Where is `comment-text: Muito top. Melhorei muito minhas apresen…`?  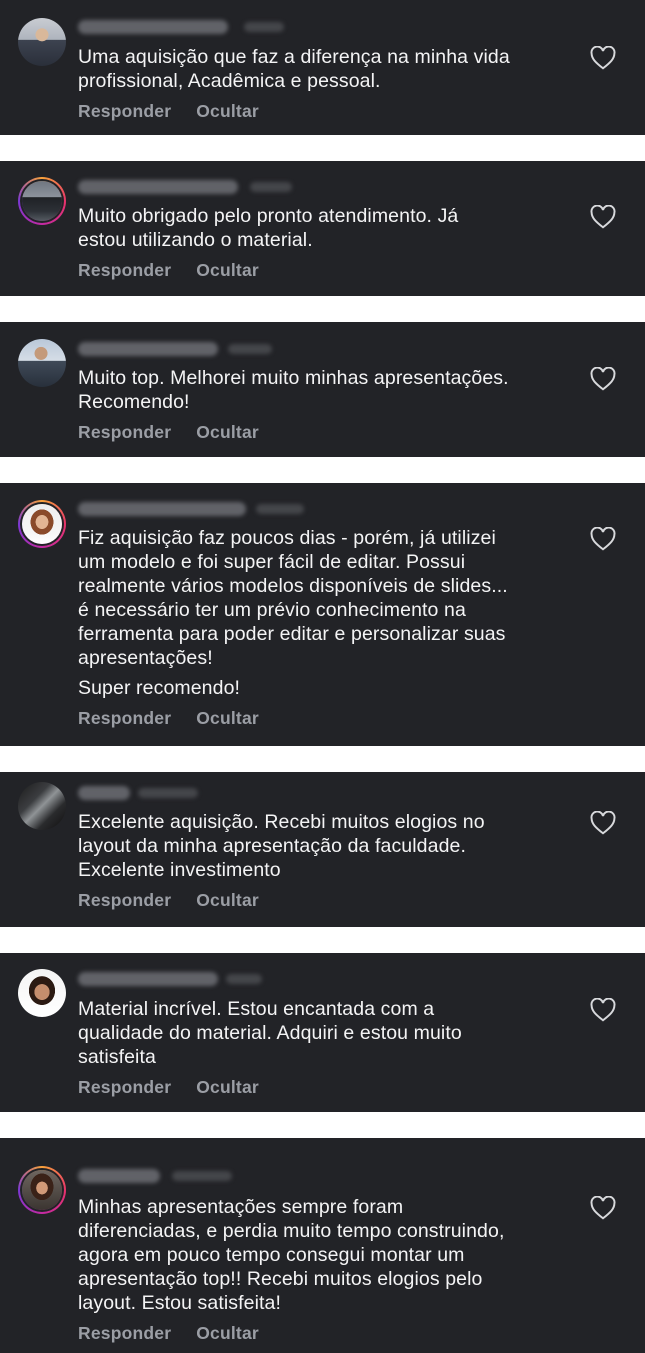
comment-text: Muito top. Melhorei muito minhas apresen… is located at coordinates (293, 390).